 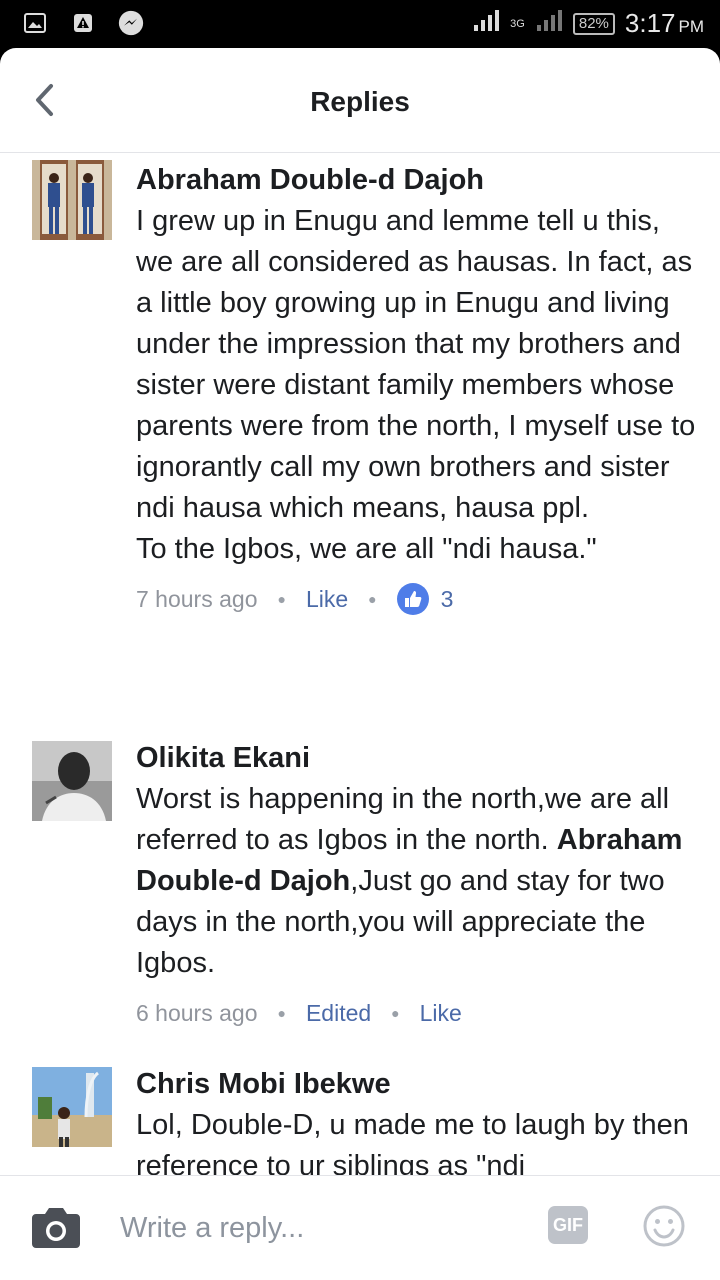 What do you see at coordinates (366, 549) in the screenshot?
I see `comment-paragraph: To the Igbos, we are all "ndi hausa."` at bounding box center [366, 549].